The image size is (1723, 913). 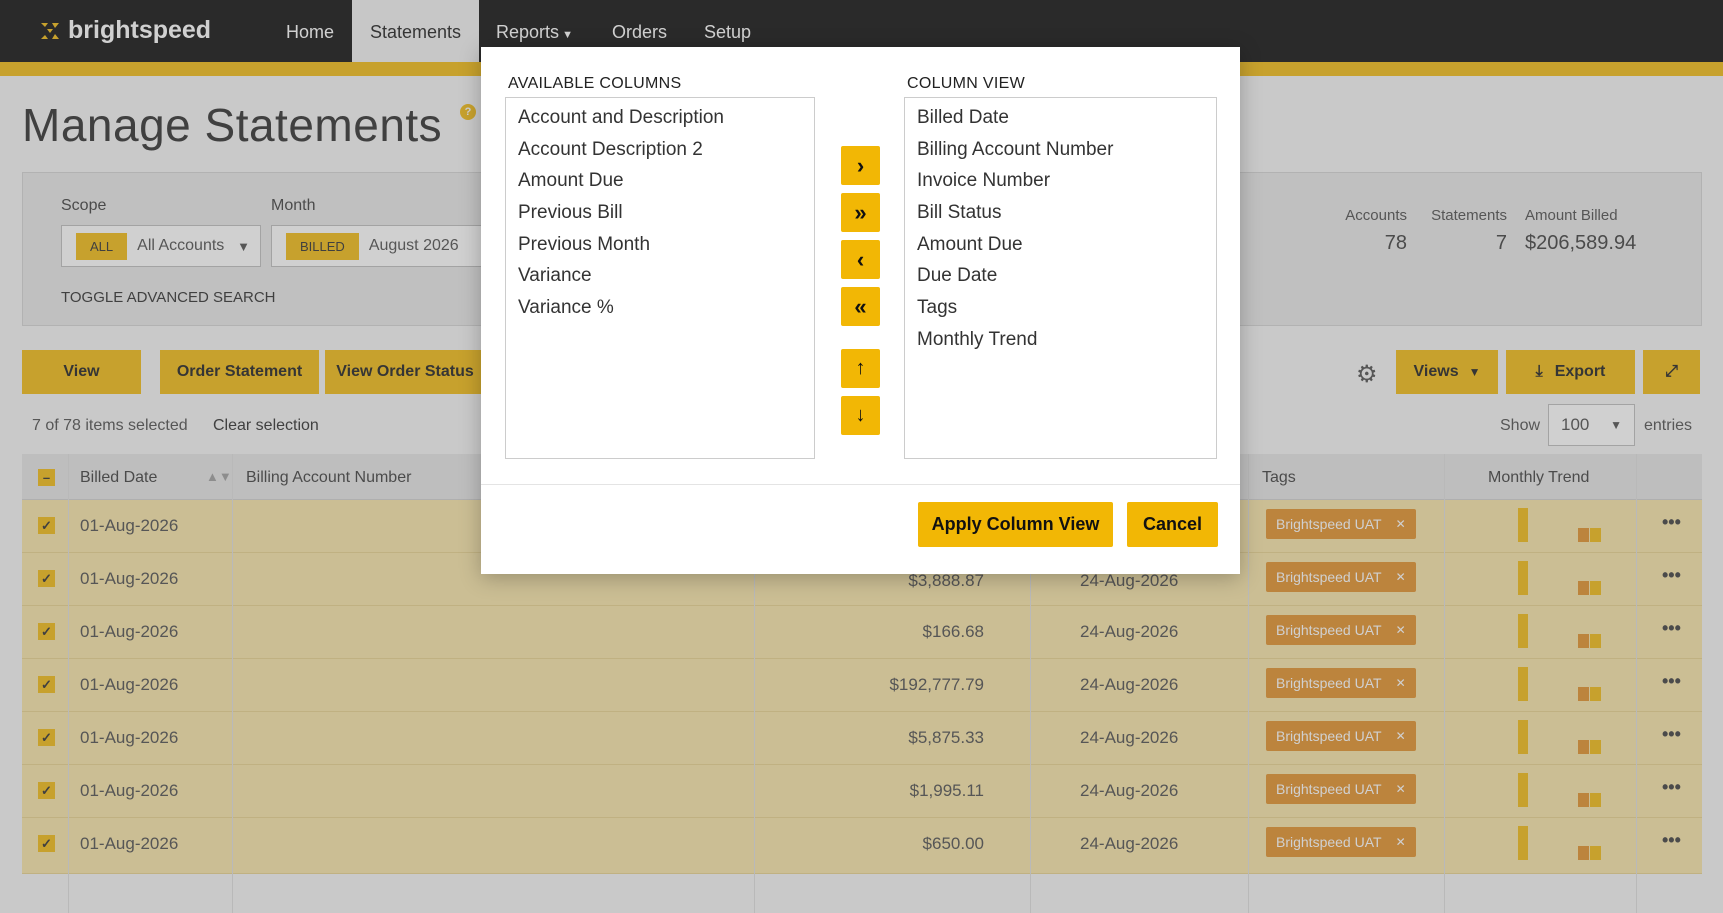 I want to click on list-item: Account Description 2, so click(x=660, y=150).